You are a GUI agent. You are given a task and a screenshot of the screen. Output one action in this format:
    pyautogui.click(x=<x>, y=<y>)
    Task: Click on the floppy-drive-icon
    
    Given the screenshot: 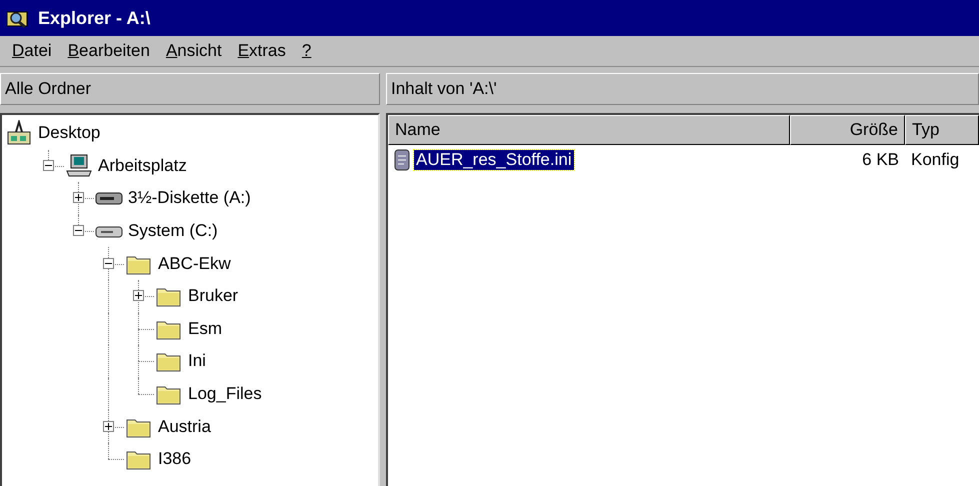 What is the action you would take?
    pyautogui.click(x=109, y=198)
    